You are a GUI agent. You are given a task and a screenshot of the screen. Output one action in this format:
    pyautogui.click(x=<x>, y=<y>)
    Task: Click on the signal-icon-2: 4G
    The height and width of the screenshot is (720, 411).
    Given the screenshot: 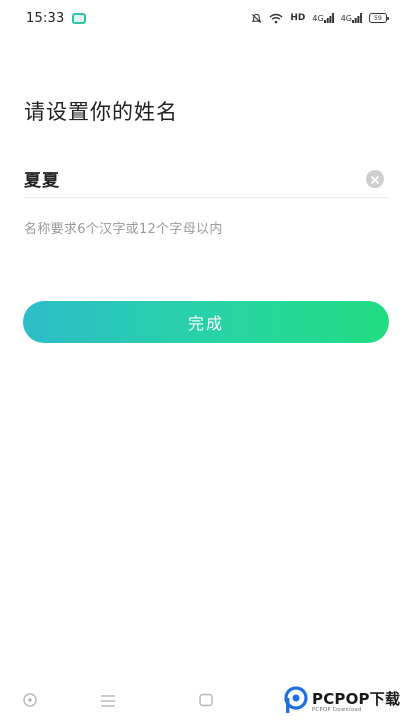 What is the action you would take?
    pyautogui.click(x=351, y=18)
    